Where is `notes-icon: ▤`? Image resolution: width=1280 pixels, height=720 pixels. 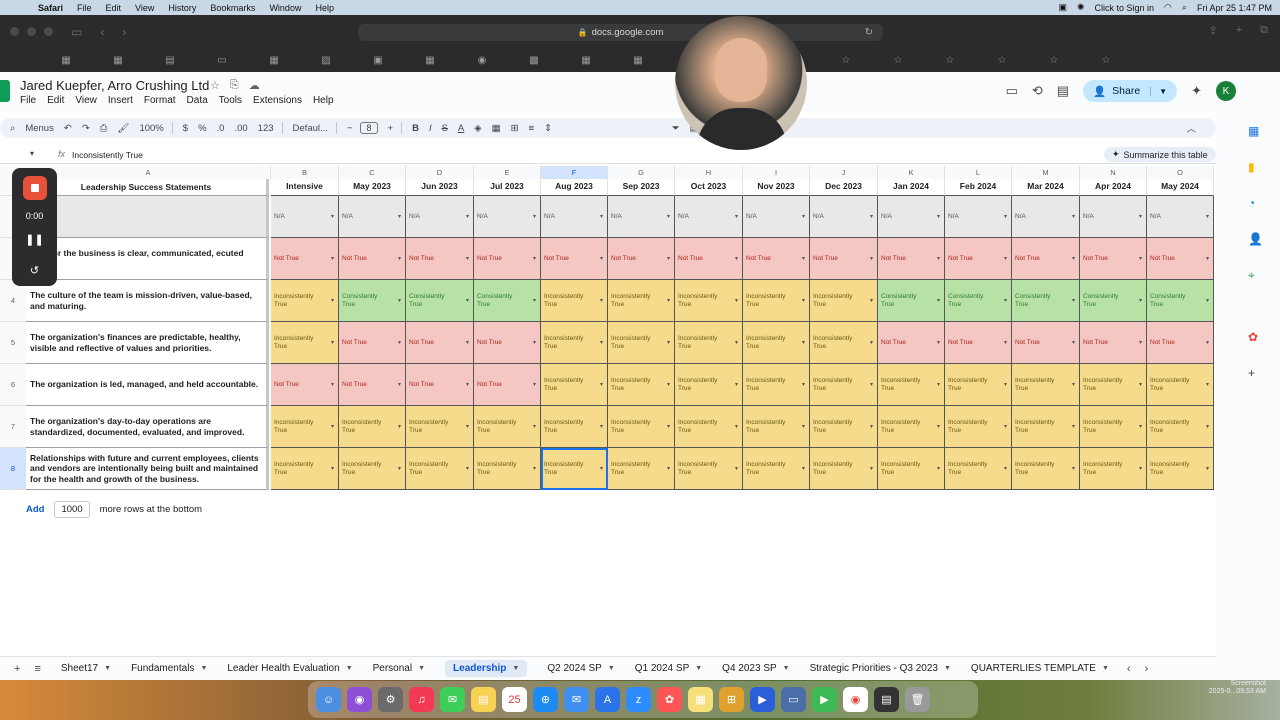 notes-icon: ▤ is located at coordinates (483, 699).